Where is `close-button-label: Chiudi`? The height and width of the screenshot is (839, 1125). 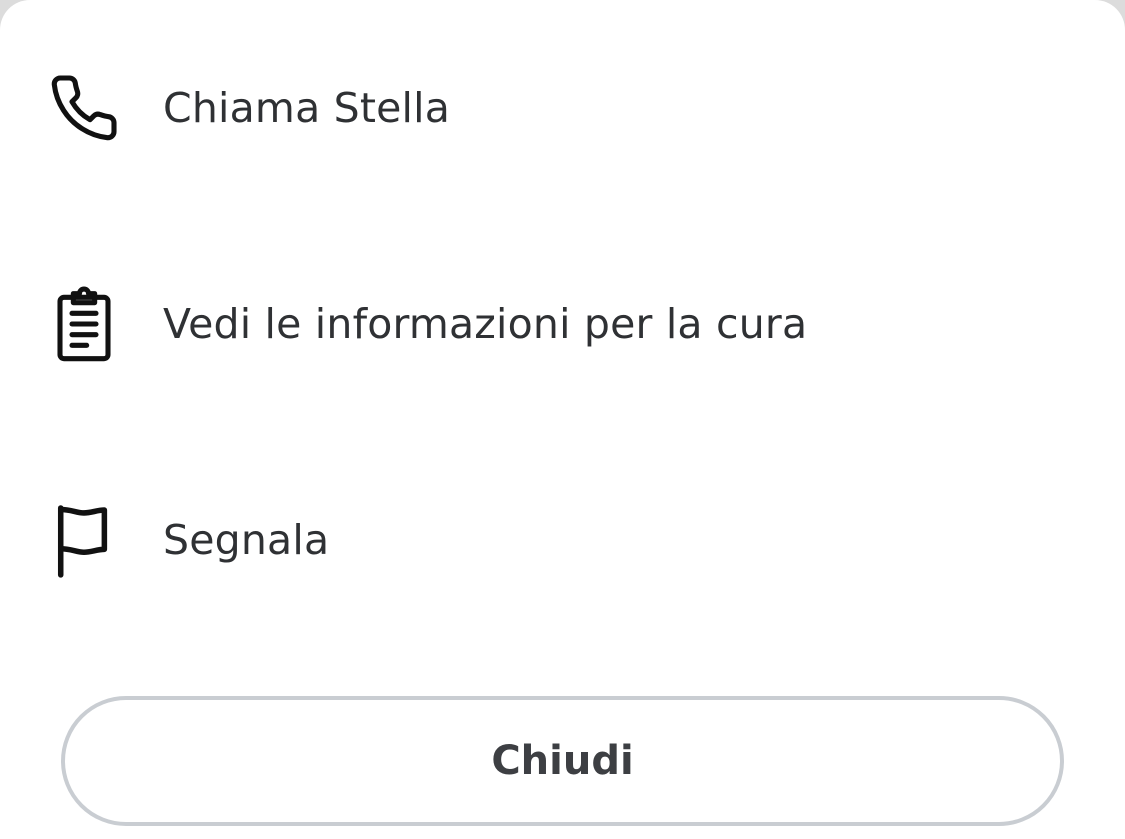 close-button-label: Chiudi is located at coordinates (562, 761).